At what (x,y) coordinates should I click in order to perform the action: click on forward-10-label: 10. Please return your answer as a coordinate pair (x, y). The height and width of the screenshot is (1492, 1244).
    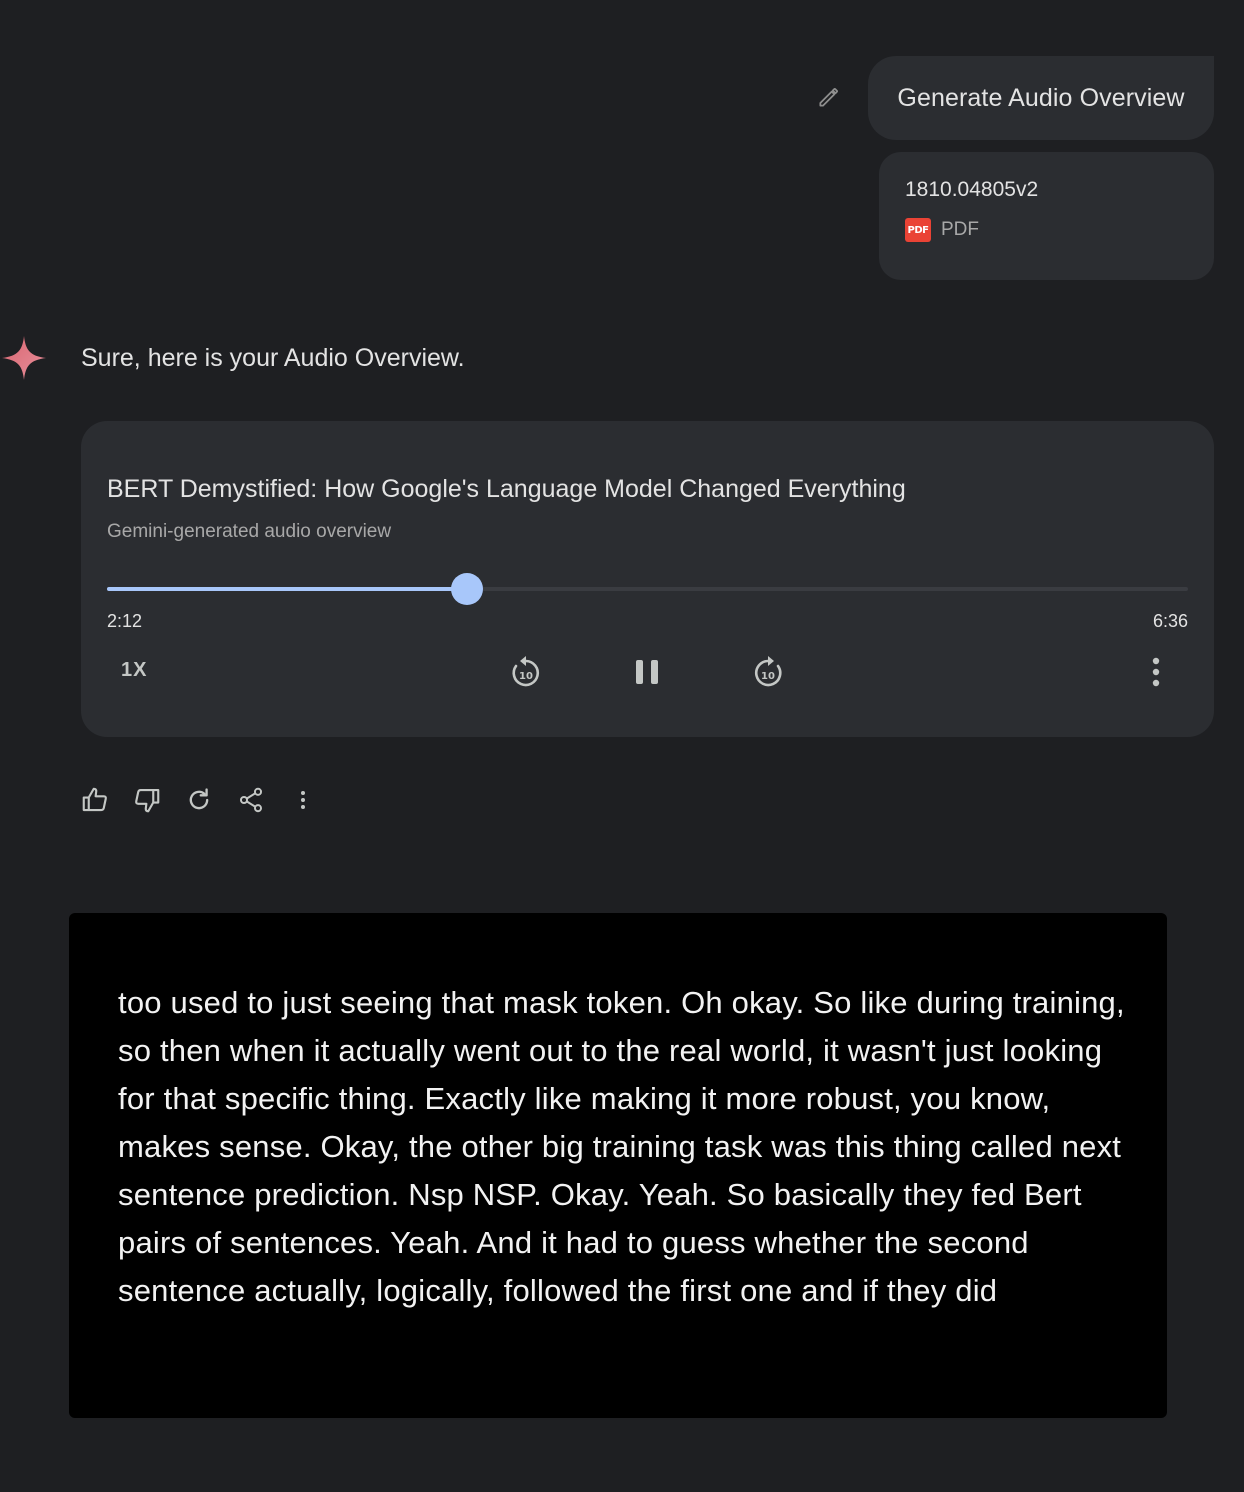
    Looking at the image, I should click on (768, 676).